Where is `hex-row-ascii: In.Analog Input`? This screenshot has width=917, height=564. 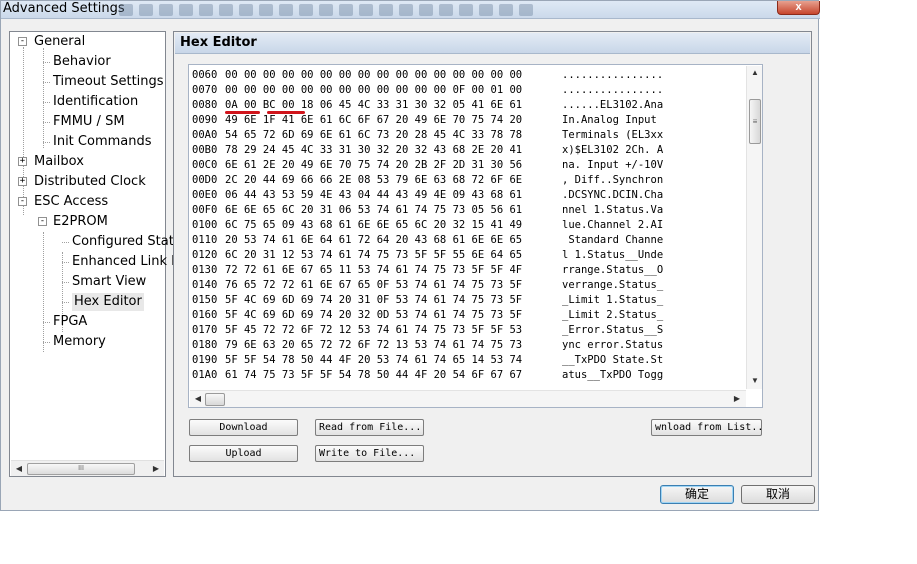 hex-row-ascii: In.Analog Input is located at coordinates (612, 120).